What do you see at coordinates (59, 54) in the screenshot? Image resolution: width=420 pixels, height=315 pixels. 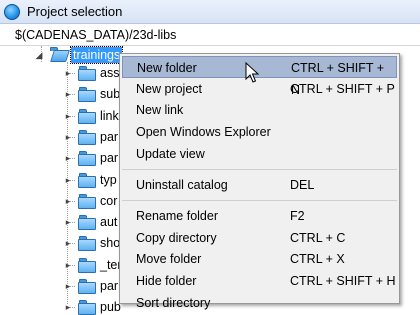 I see `open-folder-icon` at bounding box center [59, 54].